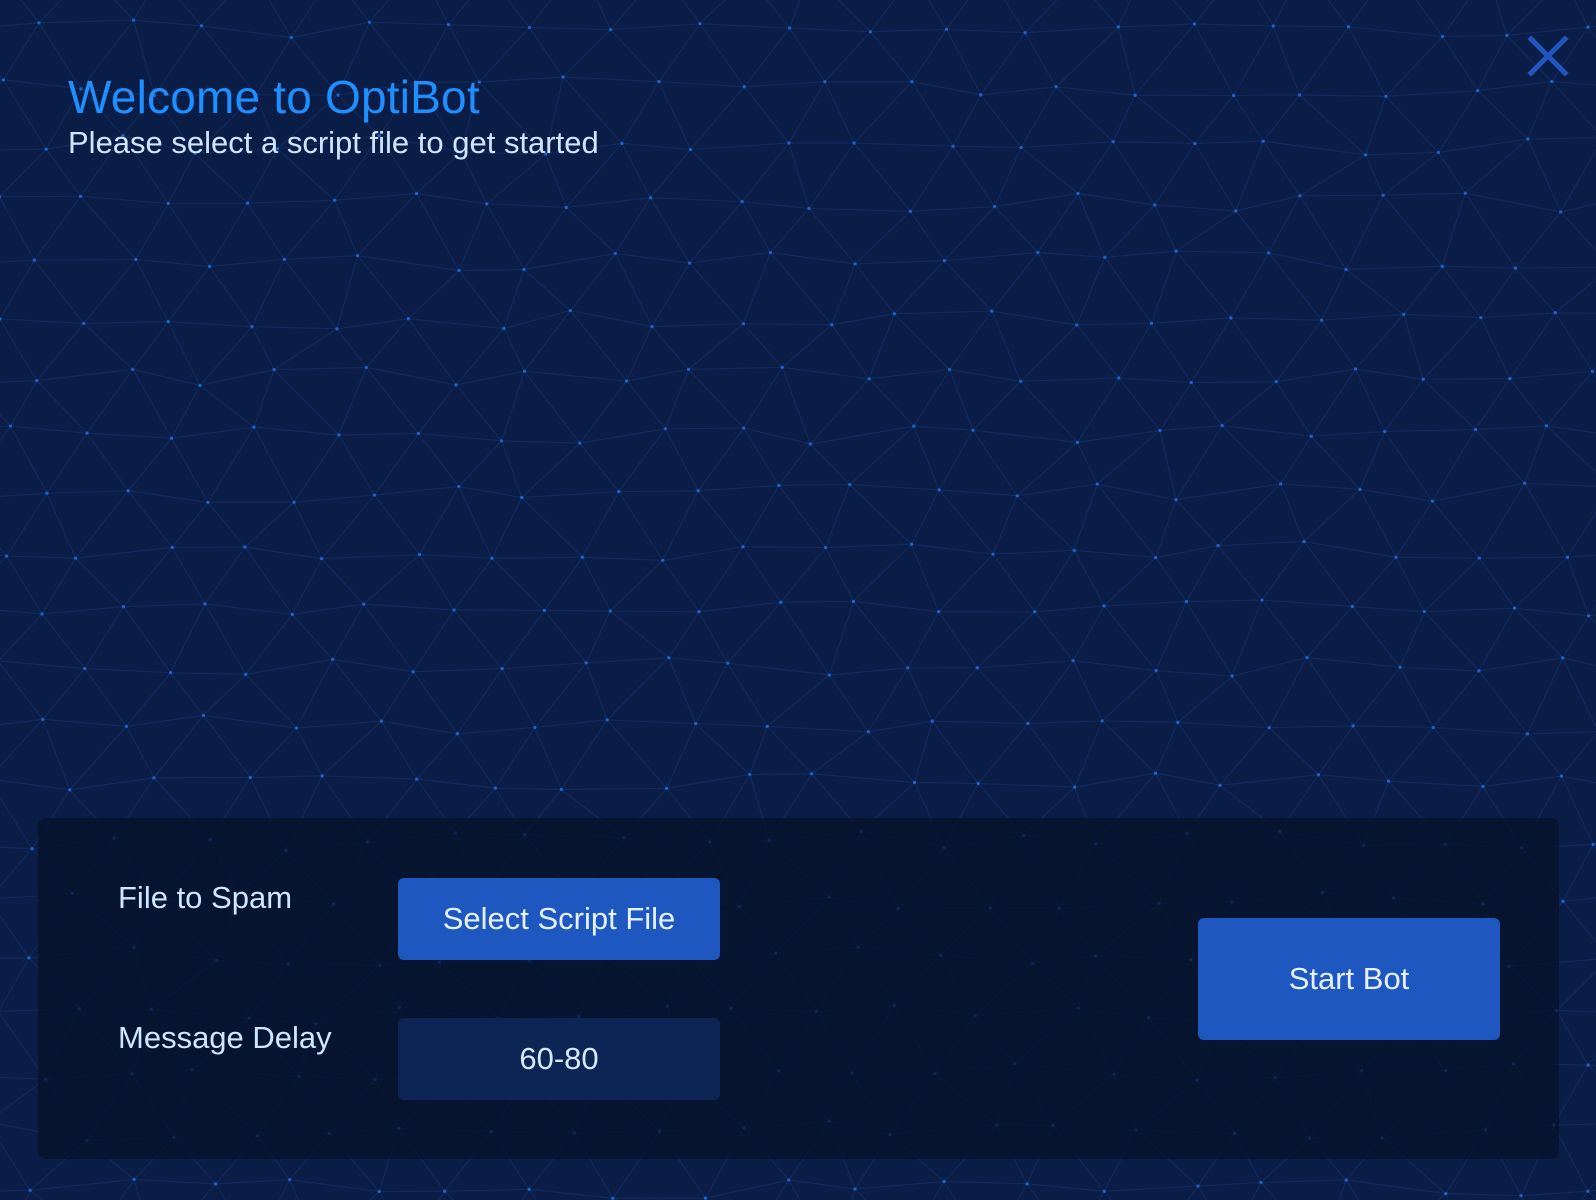 The width and height of the screenshot is (1596, 1200). I want to click on close-icon, so click(1548, 56).